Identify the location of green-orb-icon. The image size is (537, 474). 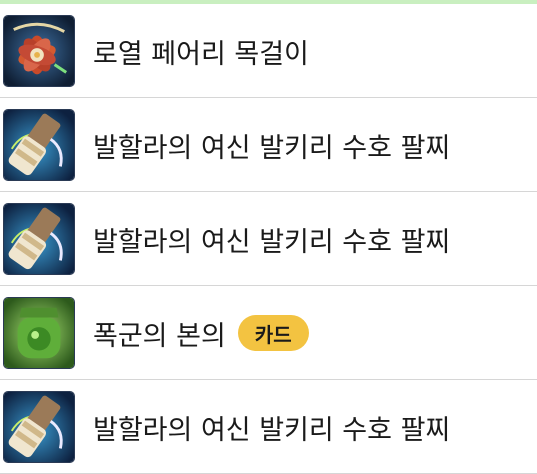
(39, 333).